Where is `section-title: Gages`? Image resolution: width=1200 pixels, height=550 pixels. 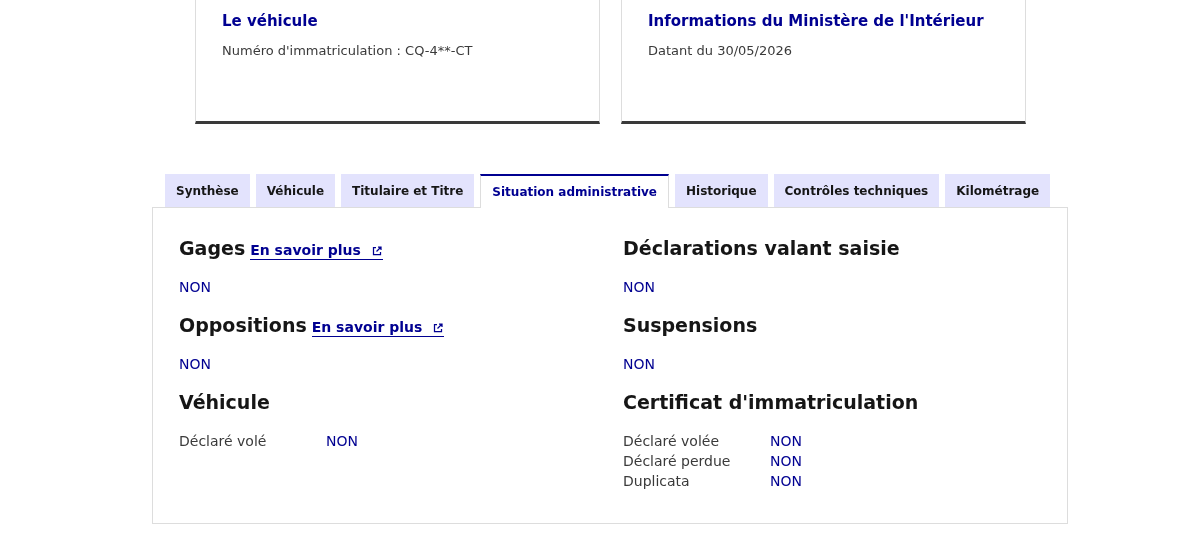
section-title: Gages is located at coordinates (212, 248).